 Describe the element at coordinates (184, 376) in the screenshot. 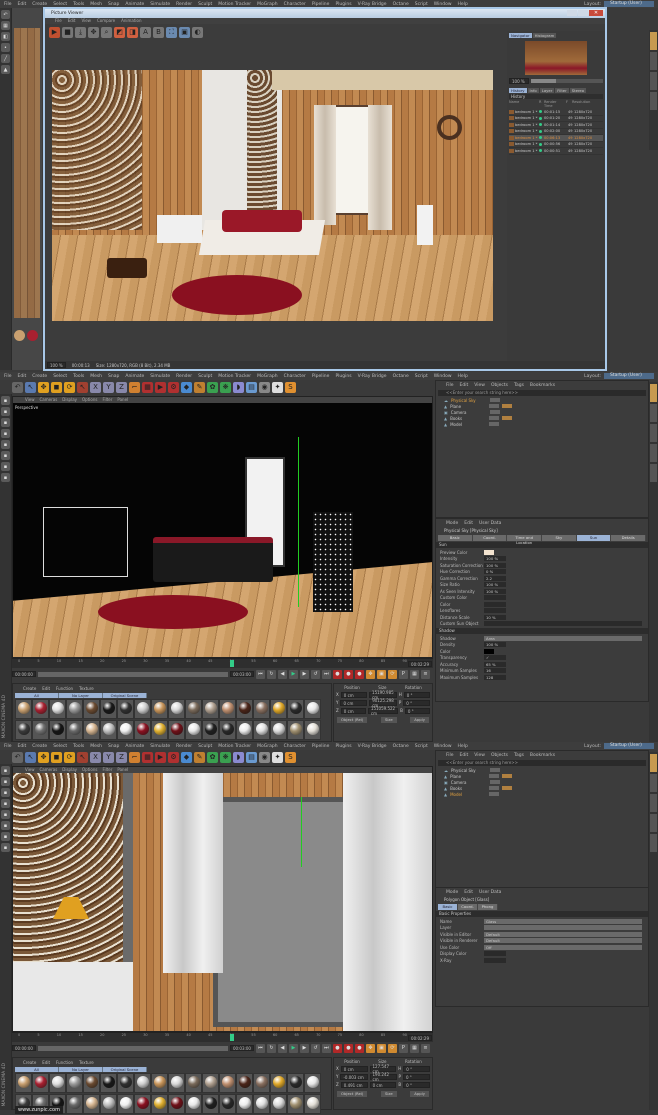

I see `menu-item-render: Render` at that location.